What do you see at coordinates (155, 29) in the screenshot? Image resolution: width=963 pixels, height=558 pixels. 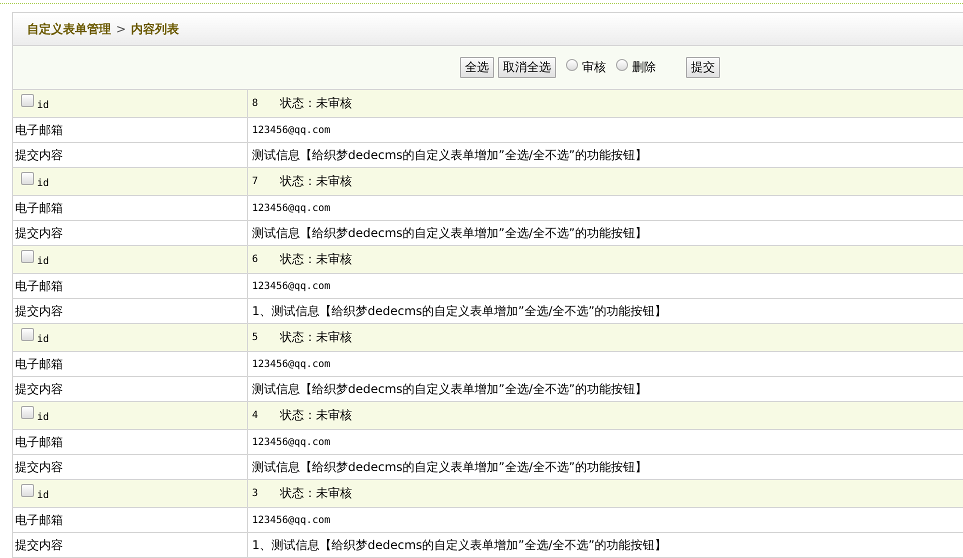 I see `breadcrumb-current: 内容列表` at bounding box center [155, 29].